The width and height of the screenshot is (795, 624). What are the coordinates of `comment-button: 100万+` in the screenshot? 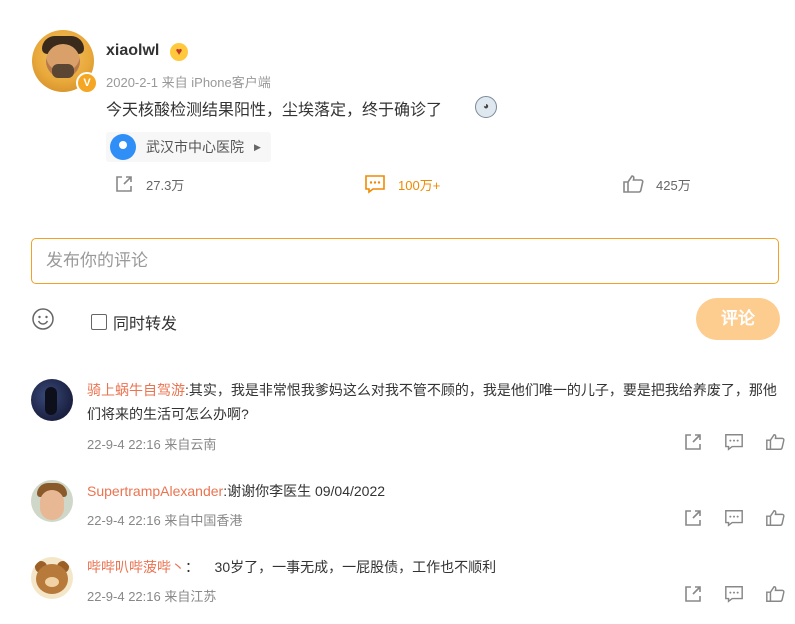 It's located at (402, 184).